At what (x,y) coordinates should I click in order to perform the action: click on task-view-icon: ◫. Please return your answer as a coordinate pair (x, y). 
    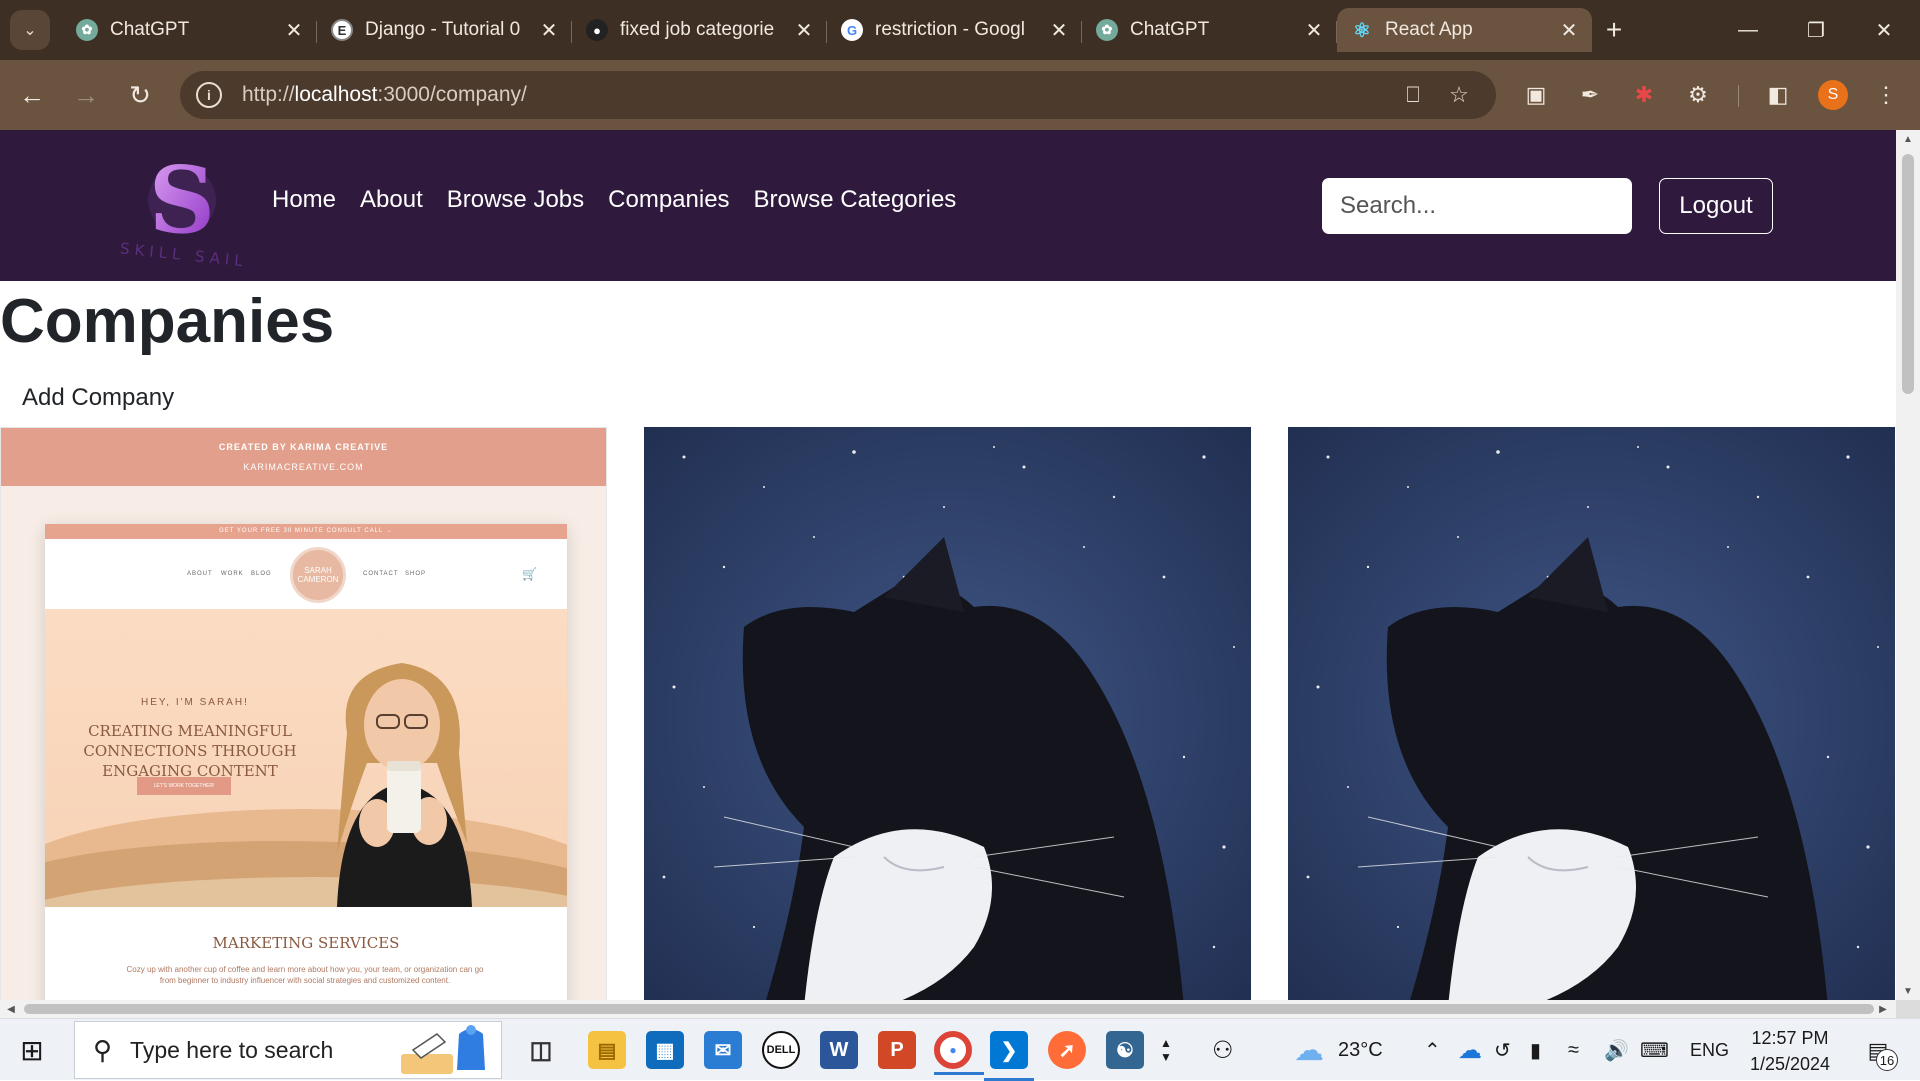
    Looking at the image, I should click on (541, 1050).